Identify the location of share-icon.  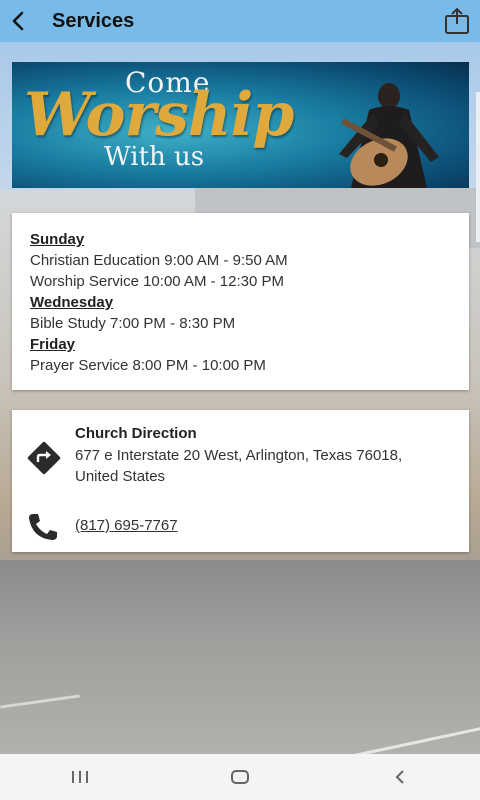
(457, 20).